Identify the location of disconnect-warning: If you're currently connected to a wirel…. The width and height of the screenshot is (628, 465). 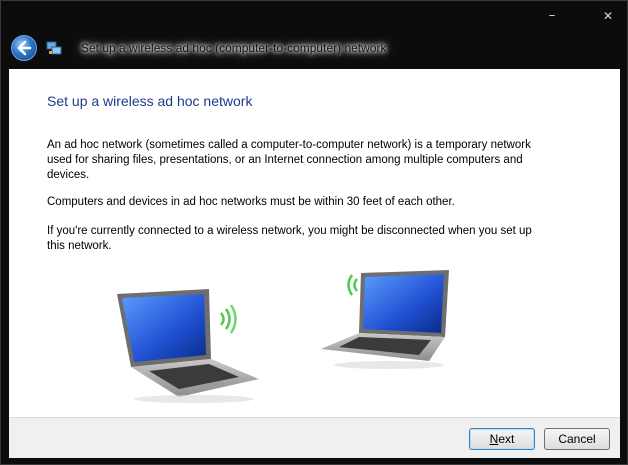
(289, 238).